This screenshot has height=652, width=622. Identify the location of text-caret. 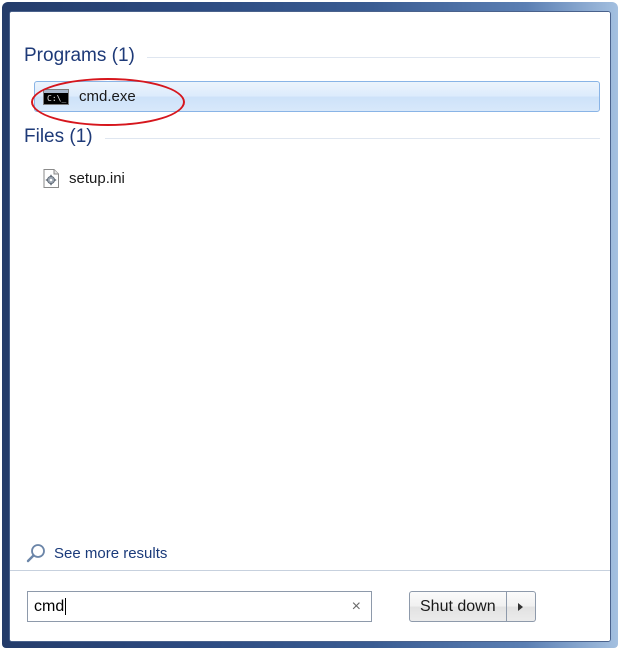
(66, 606).